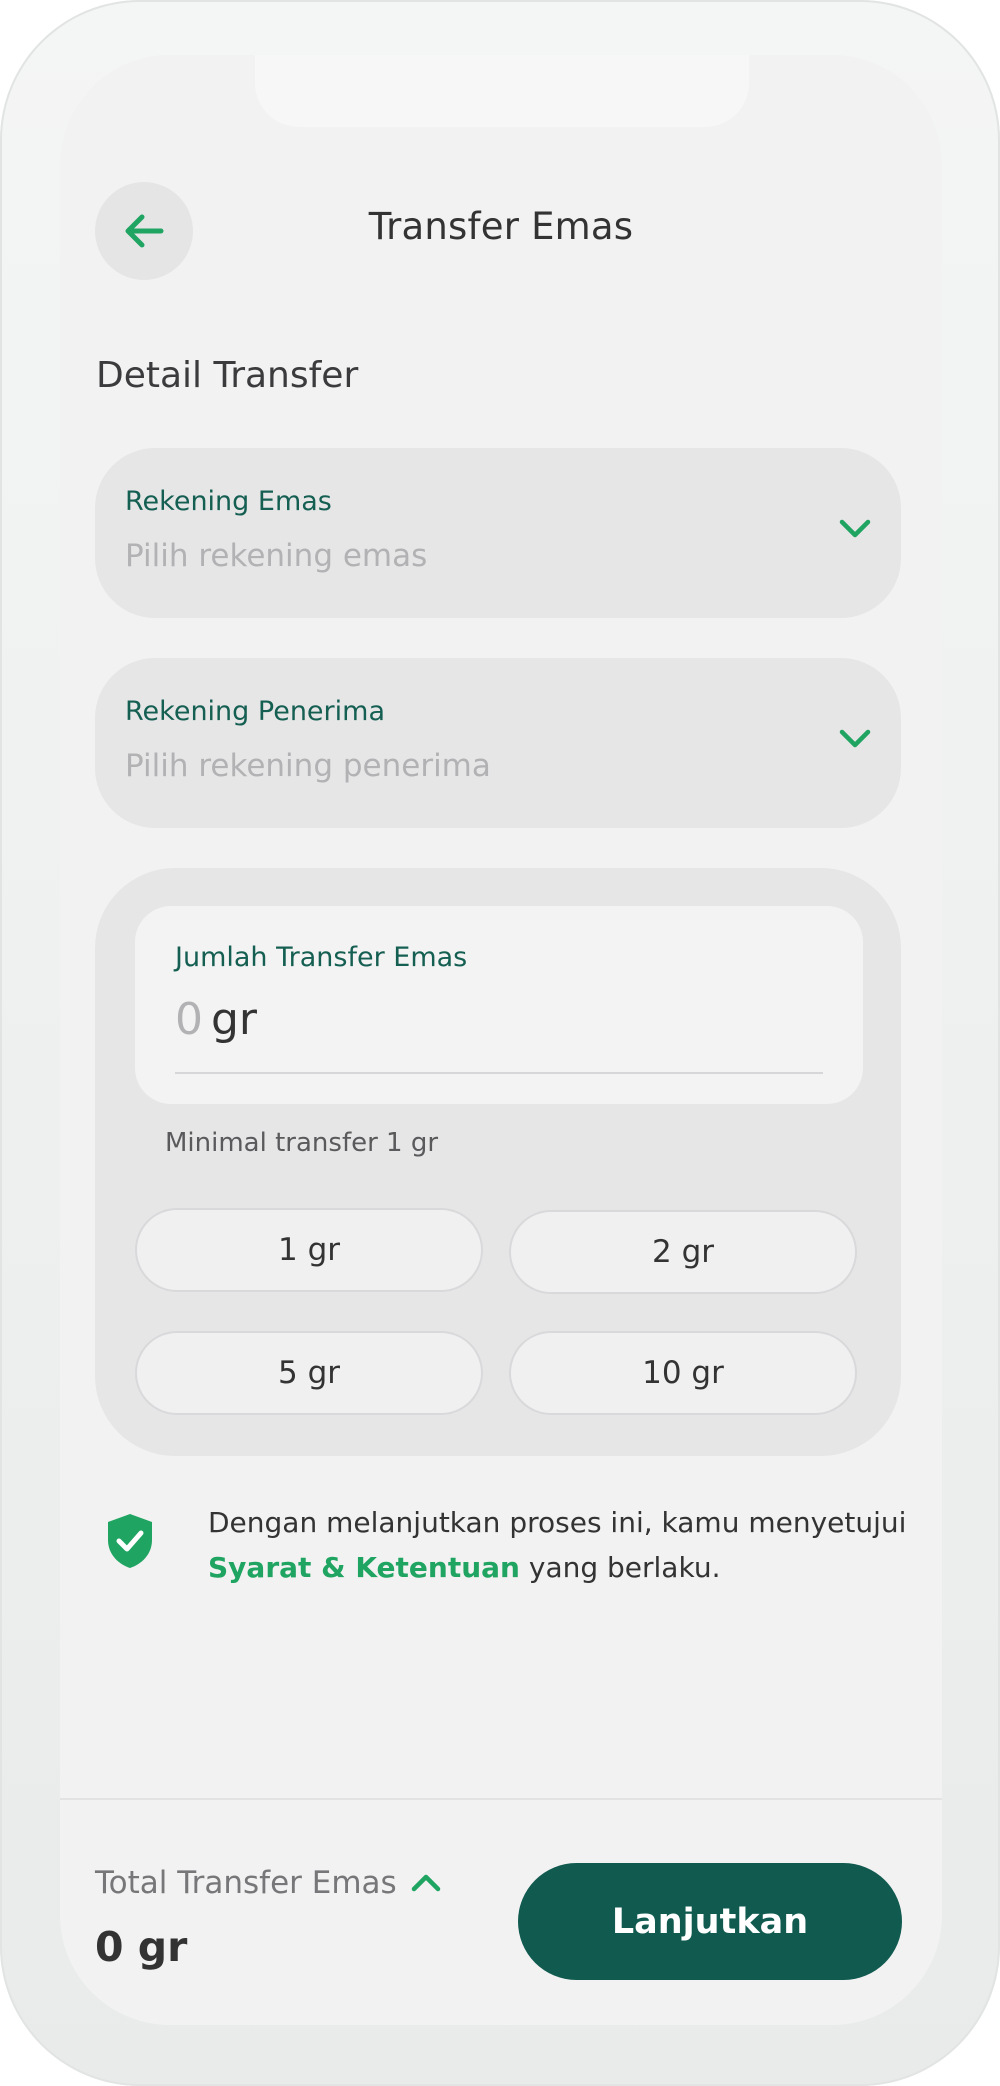  I want to click on amount-unit: gr, so click(234, 1019).